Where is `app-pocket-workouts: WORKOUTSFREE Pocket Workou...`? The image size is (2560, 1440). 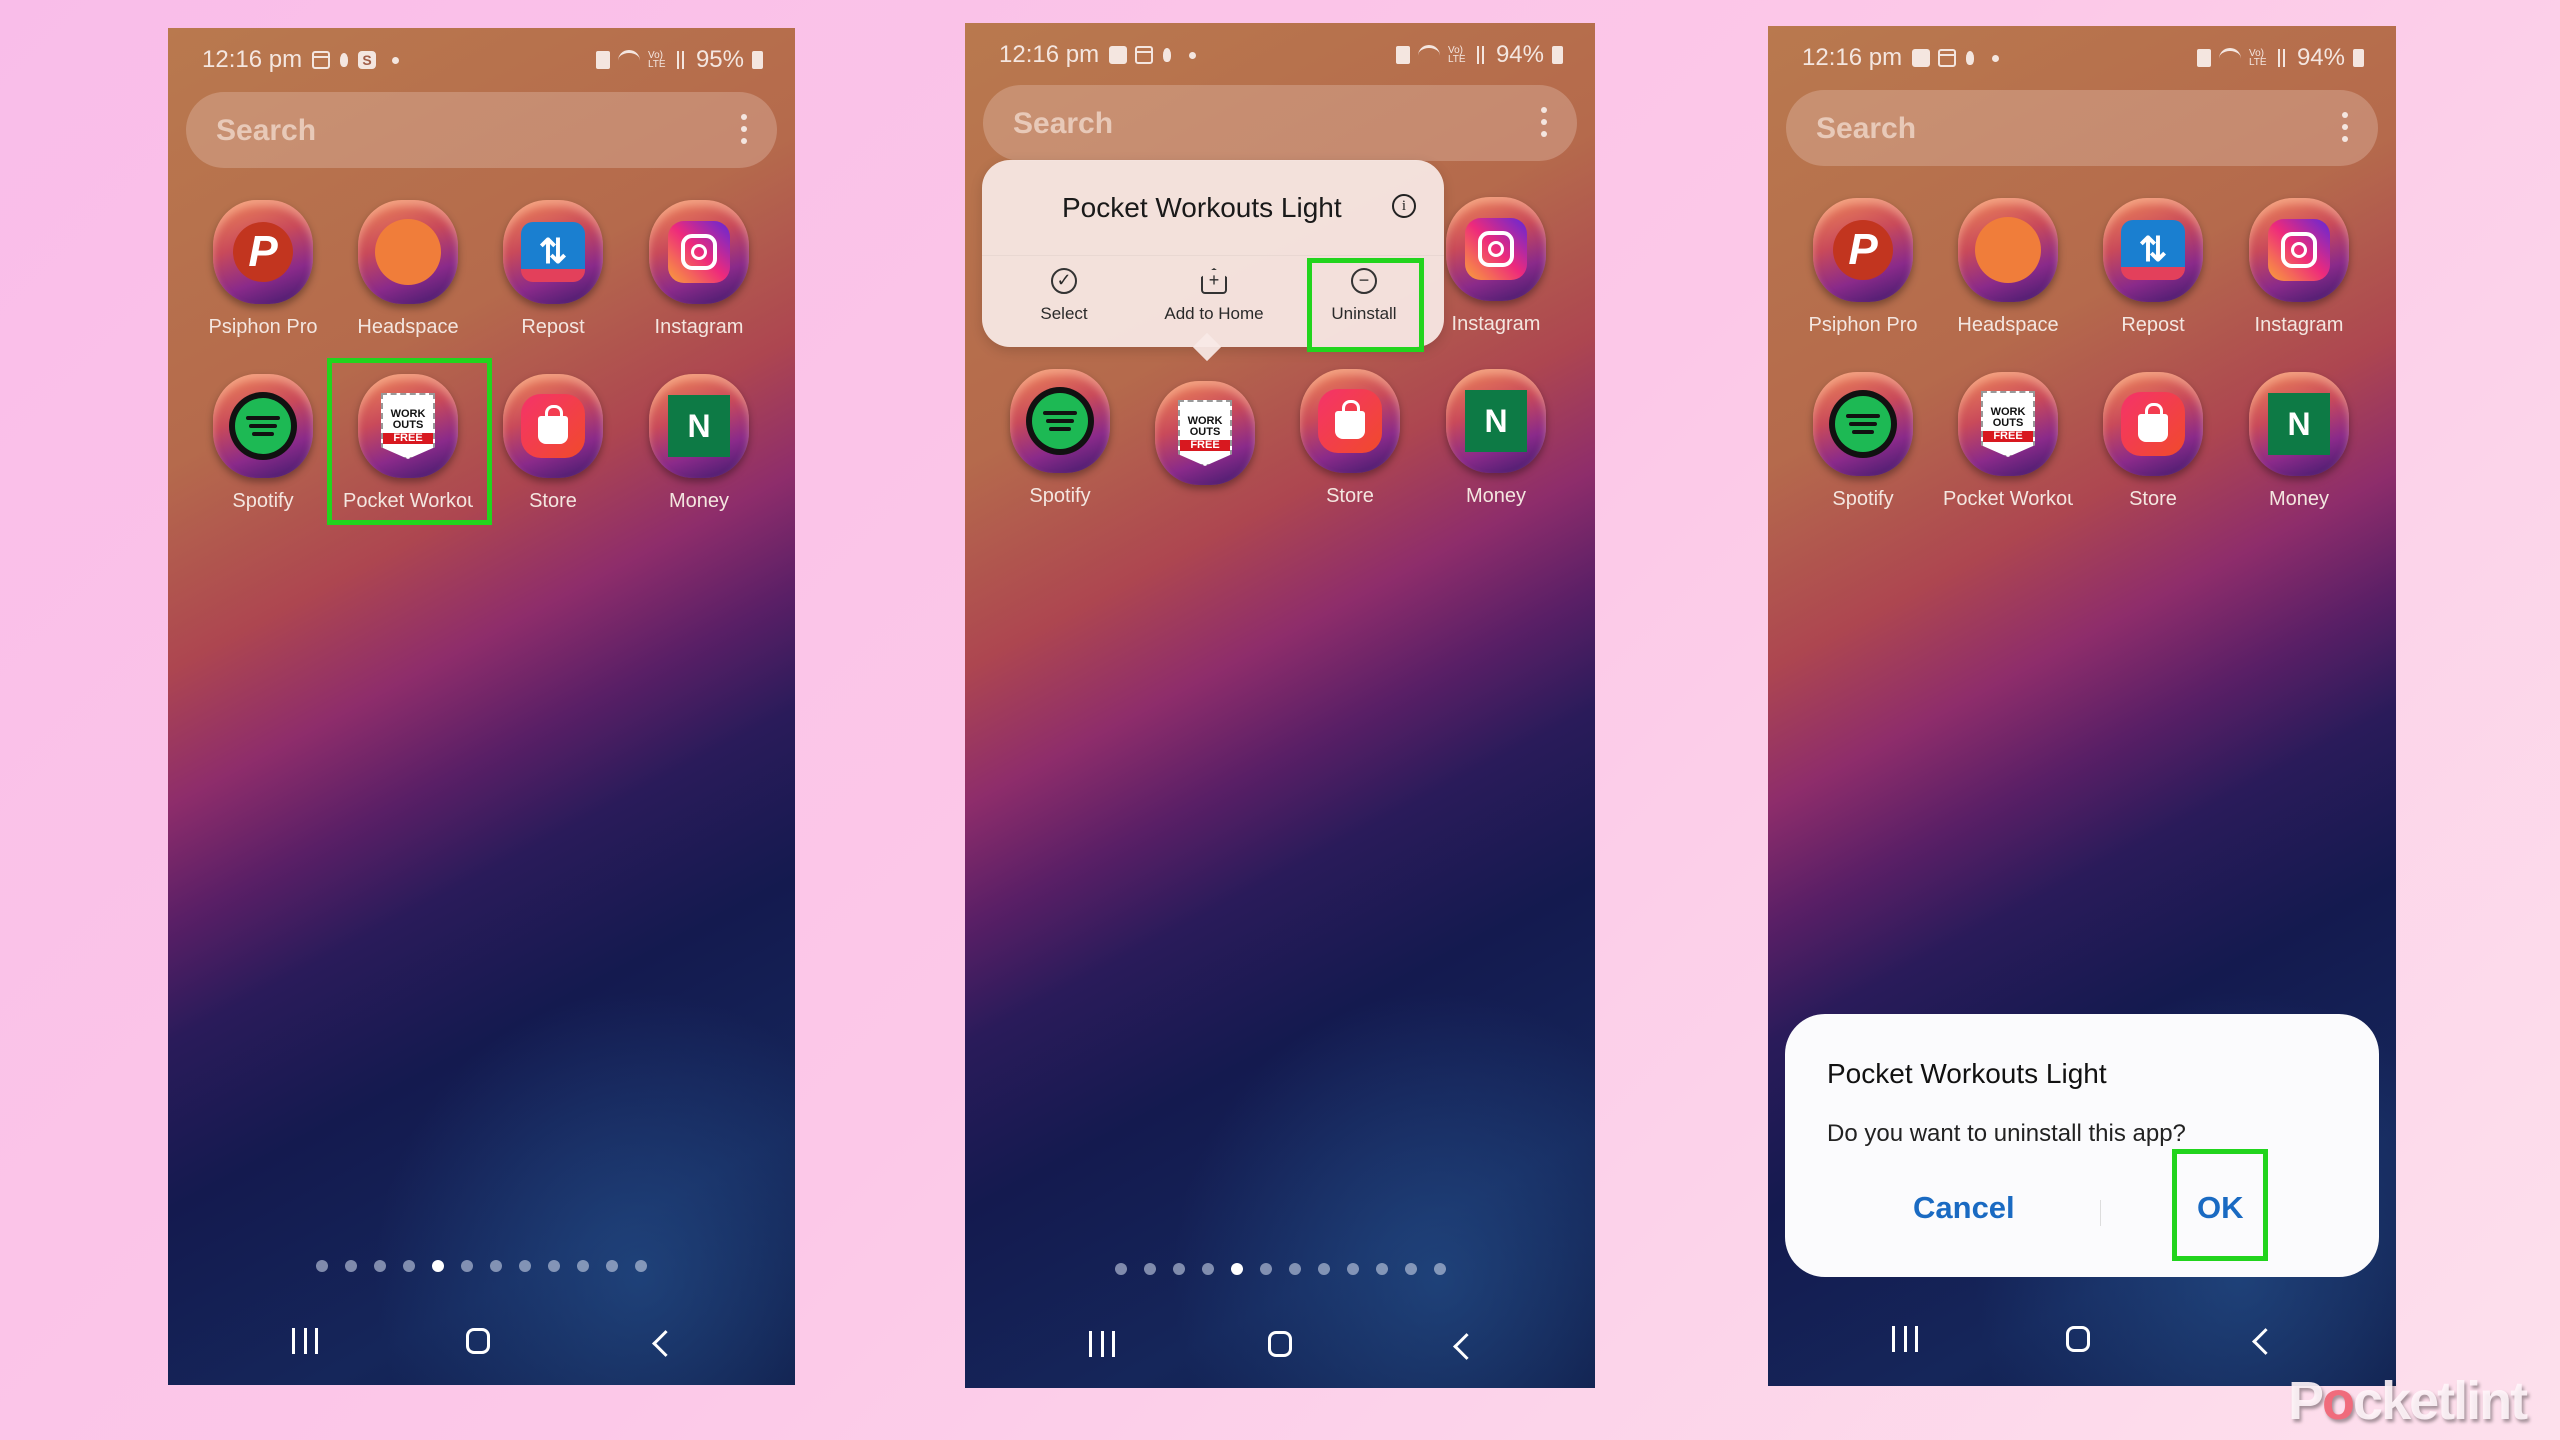 app-pocket-workouts: WORKOUTSFREE Pocket Workou... is located at coordinates (2008, 441).